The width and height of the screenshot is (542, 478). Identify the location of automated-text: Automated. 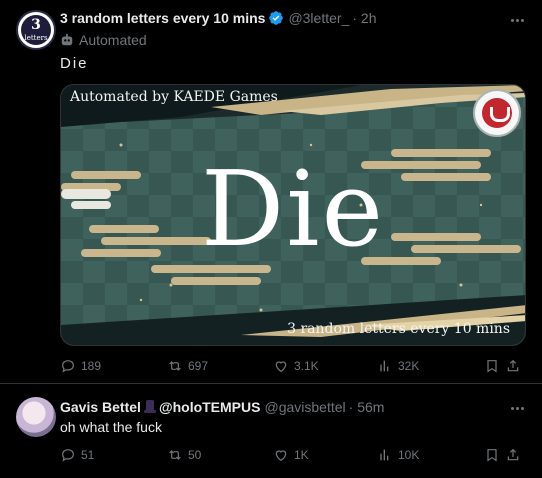
(113, 40).